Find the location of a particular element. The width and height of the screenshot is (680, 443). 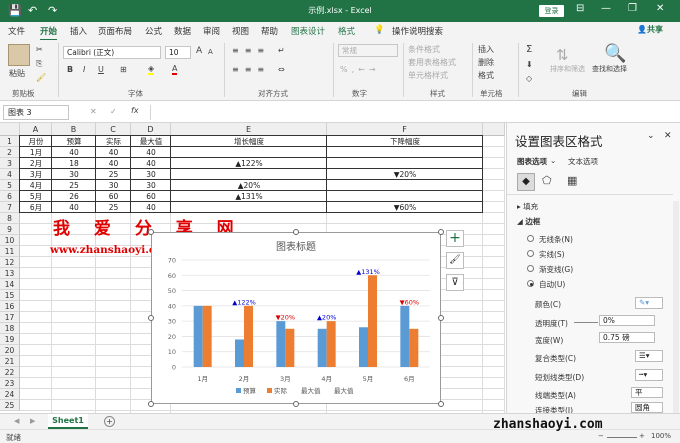

pane-close-button: ✕ is located at coordinates (668, 136).